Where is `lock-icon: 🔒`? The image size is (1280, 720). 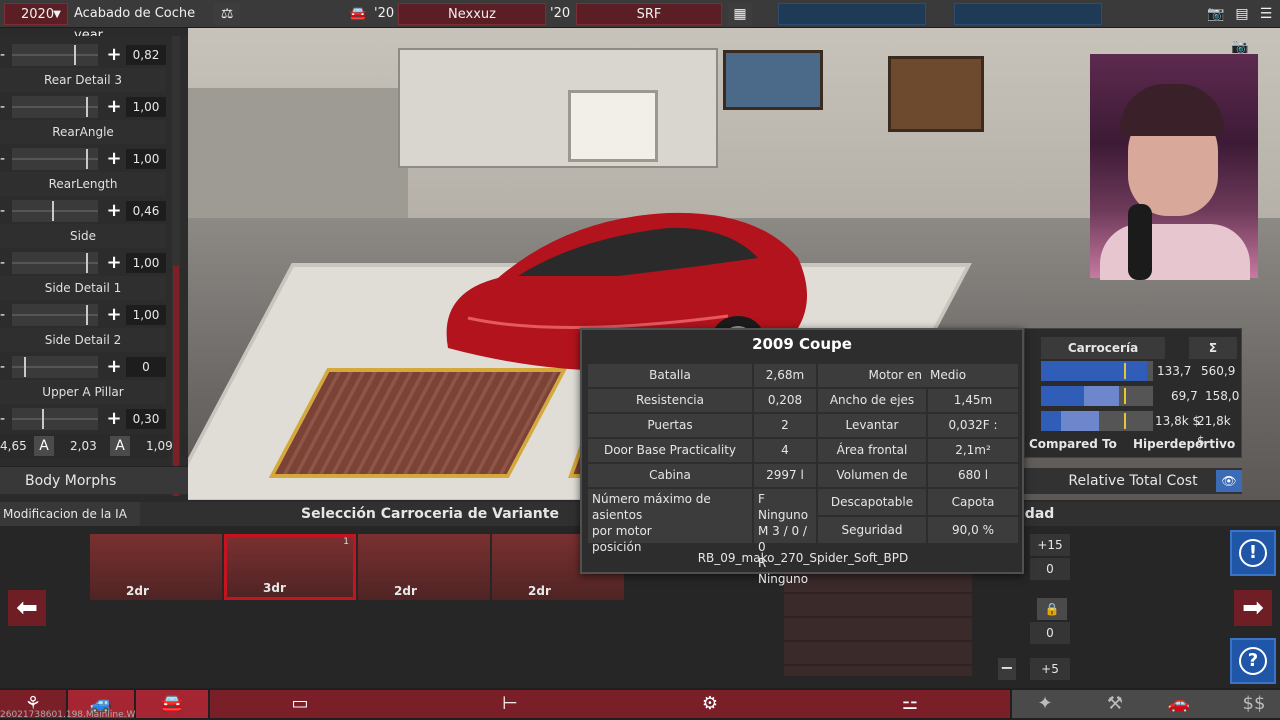 lock-icon: 🔒 is located at coordinates (1052, 609).